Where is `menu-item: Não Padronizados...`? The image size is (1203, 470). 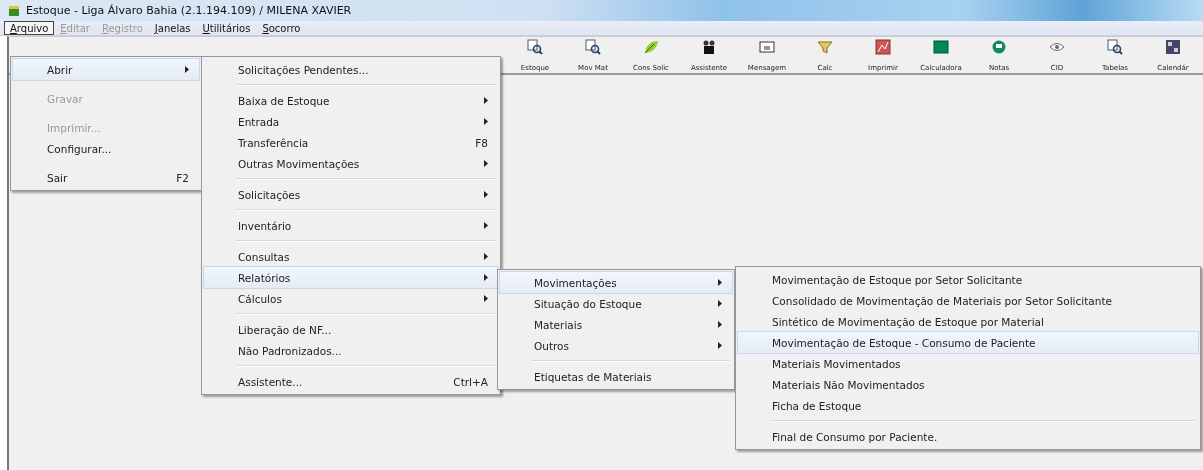 menu-item: Não Padronizados... is located at coordinates (351, 350).